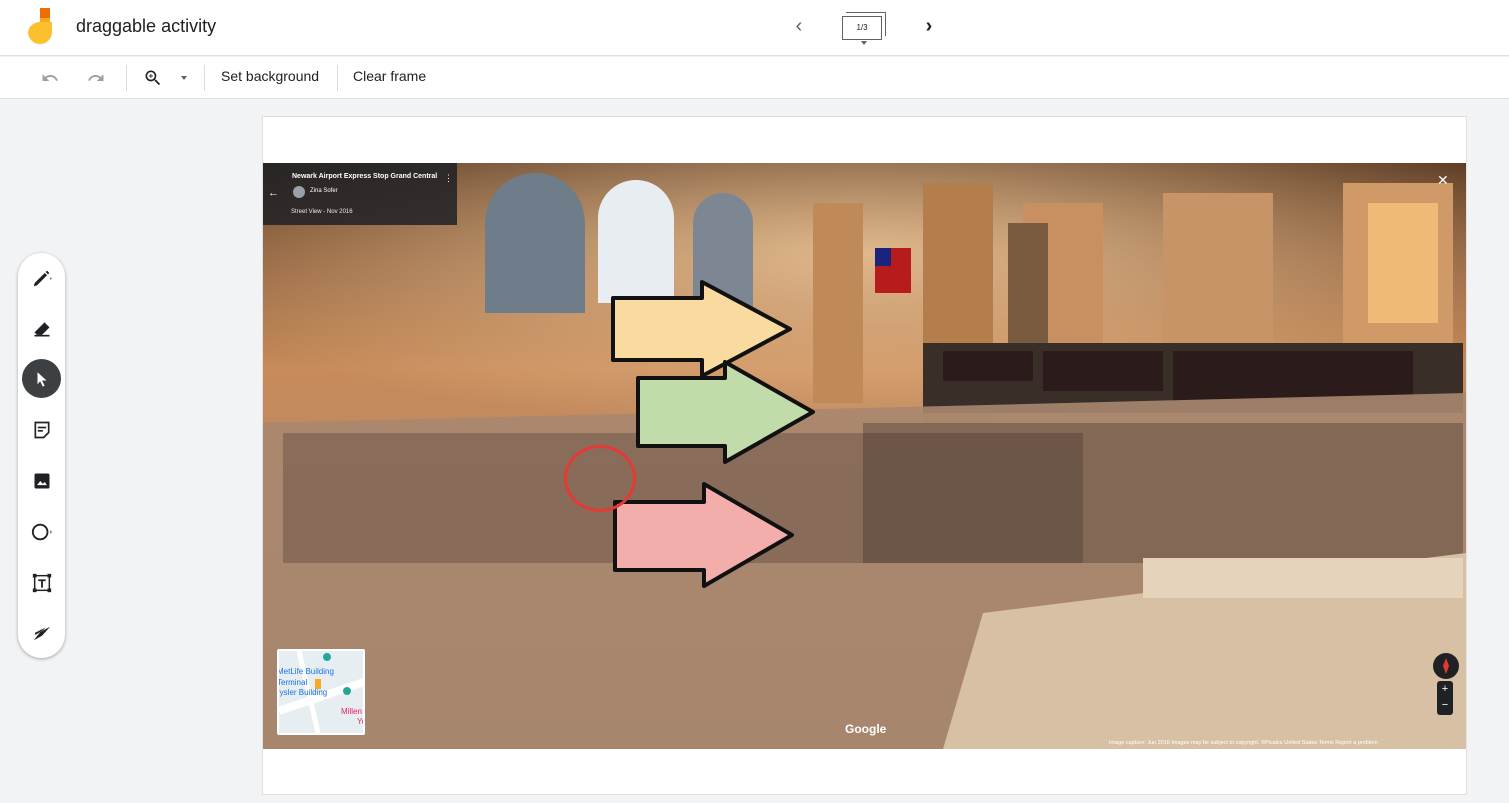 The image size is (1509, 803). What do you see at coordinates (1445, 698) in the screenshot?
I see `streetview-zoom-icon: + −` at bounding box center [1445, 698].